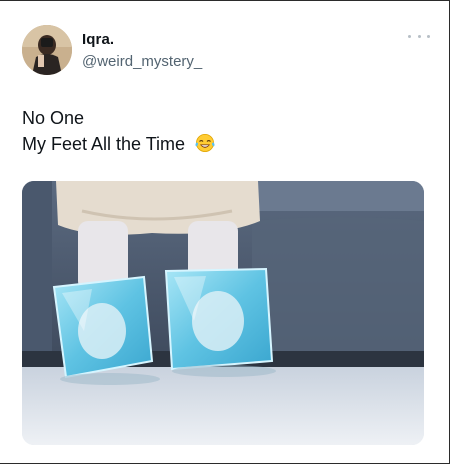 The height and width of the screenshot is (464, 450). I want to click on tweet-text-line-2: My Feet All the Time, so click(119, 145).